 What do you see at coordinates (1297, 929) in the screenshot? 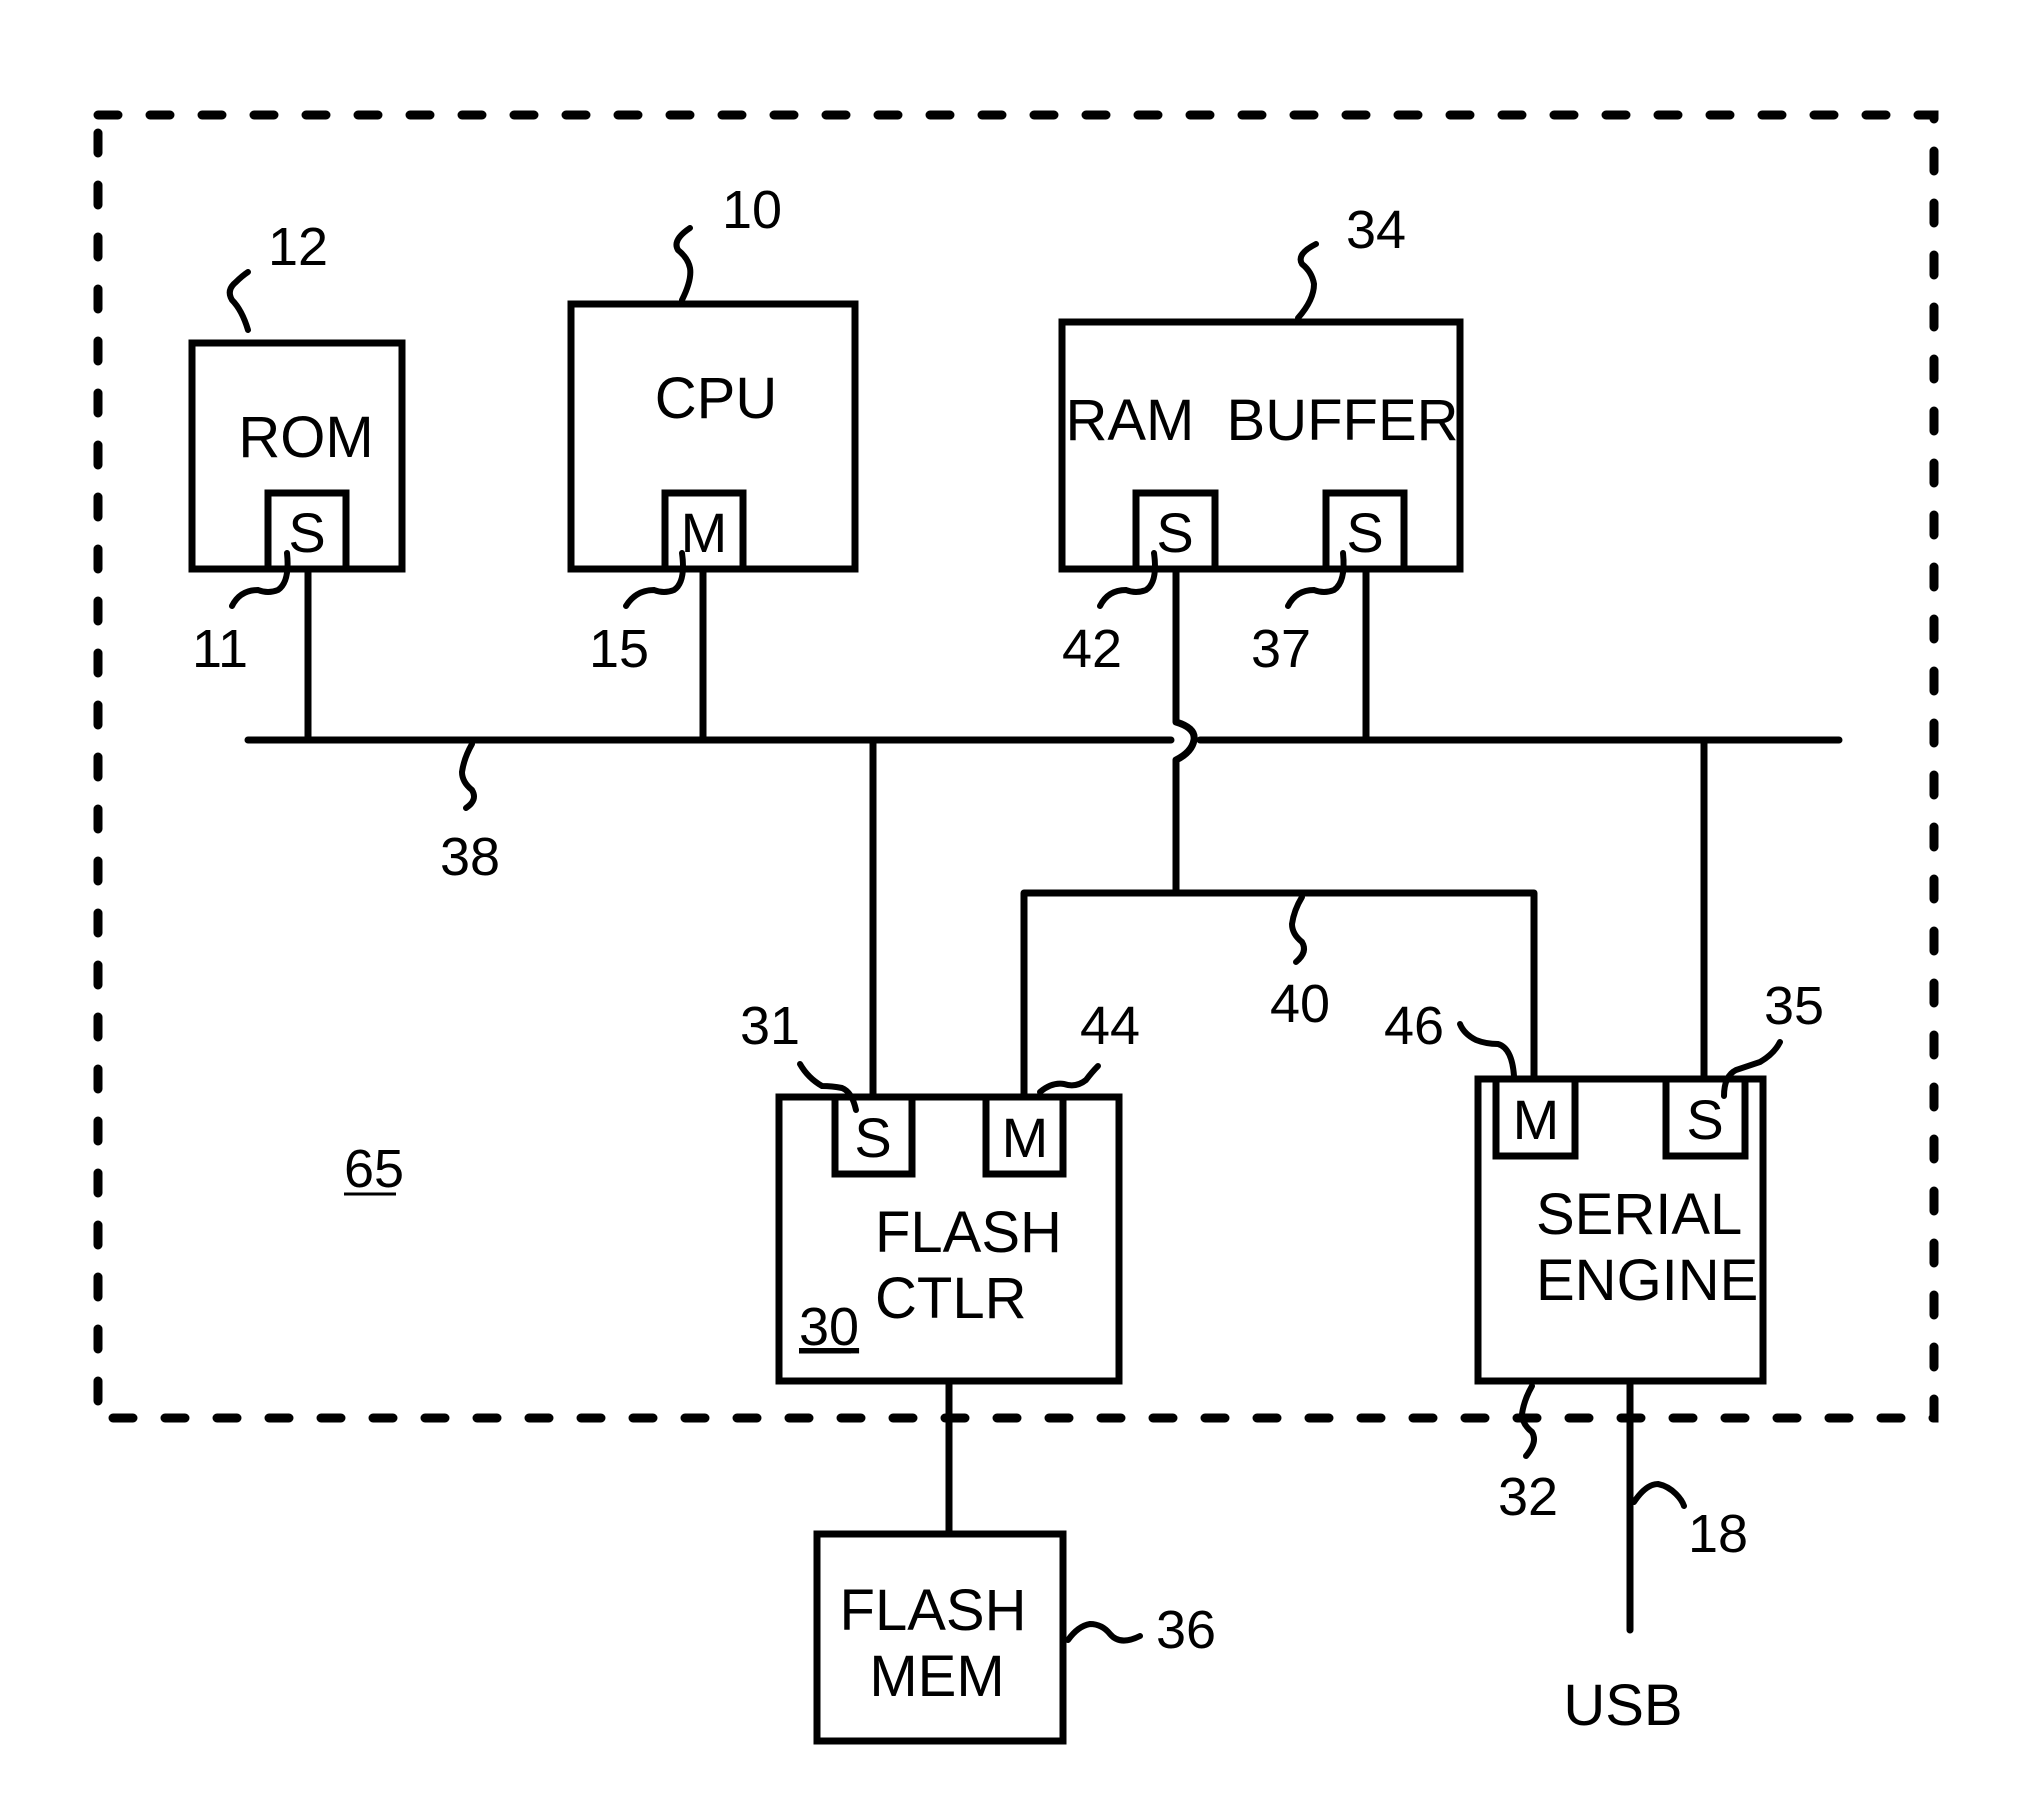
I see `secondary-bus-leader` at bounding box center [1297, 929].